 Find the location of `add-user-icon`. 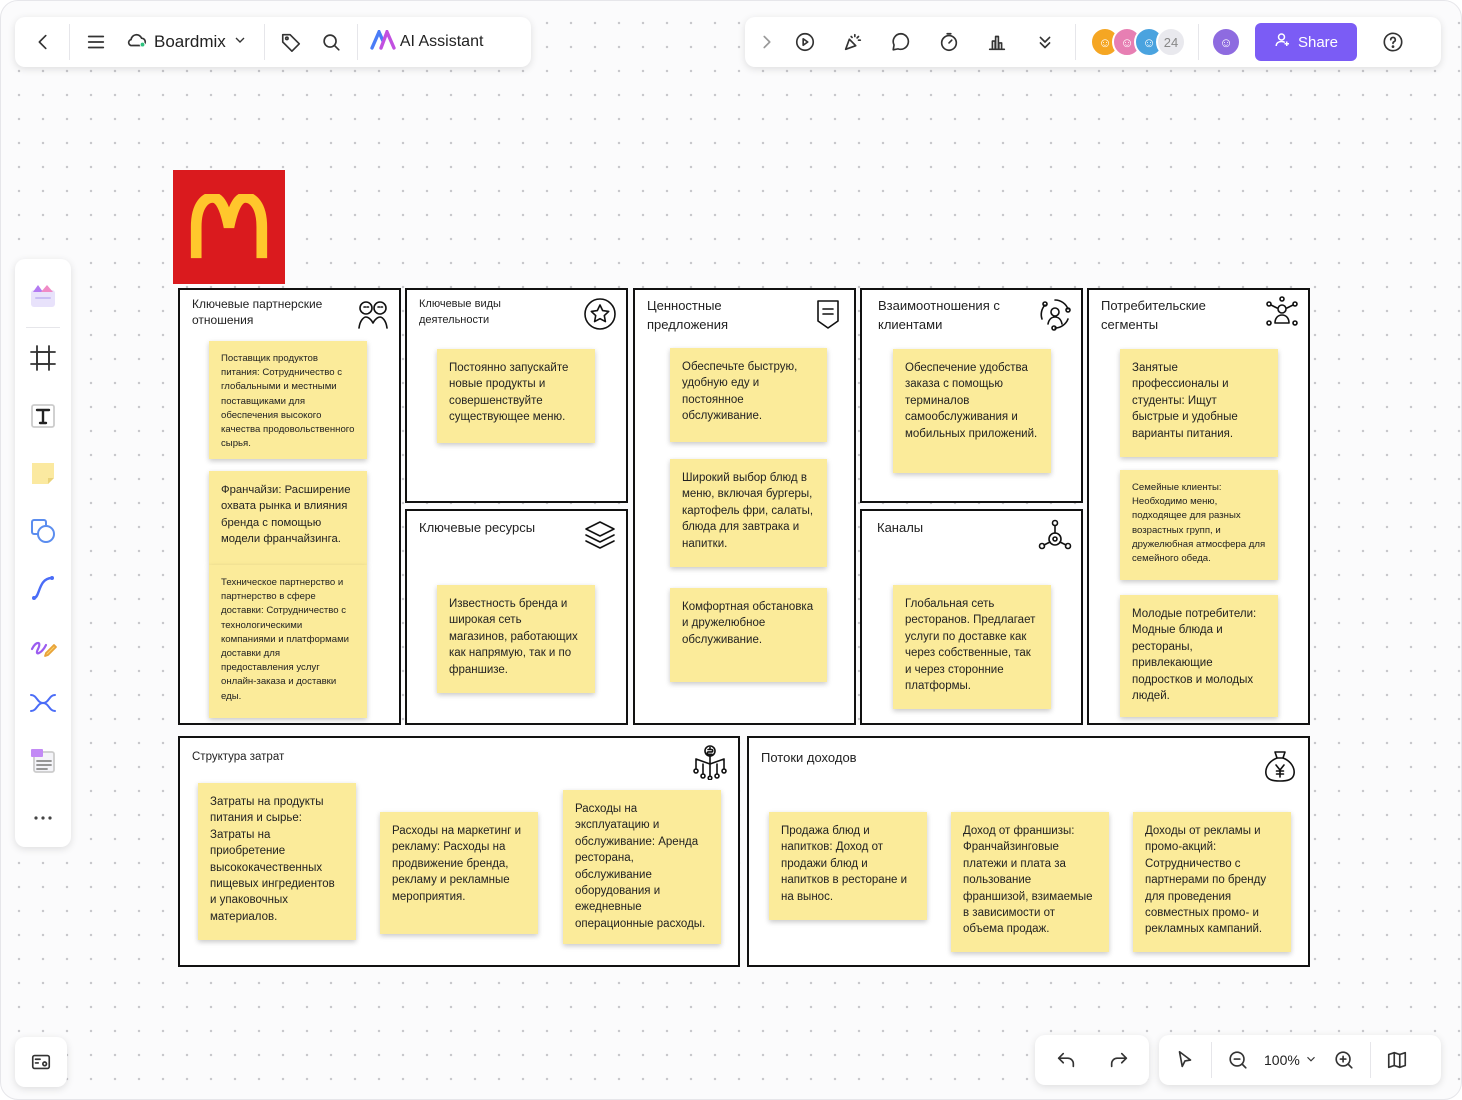

add-user-icon is located at coordinates (1283, 42).